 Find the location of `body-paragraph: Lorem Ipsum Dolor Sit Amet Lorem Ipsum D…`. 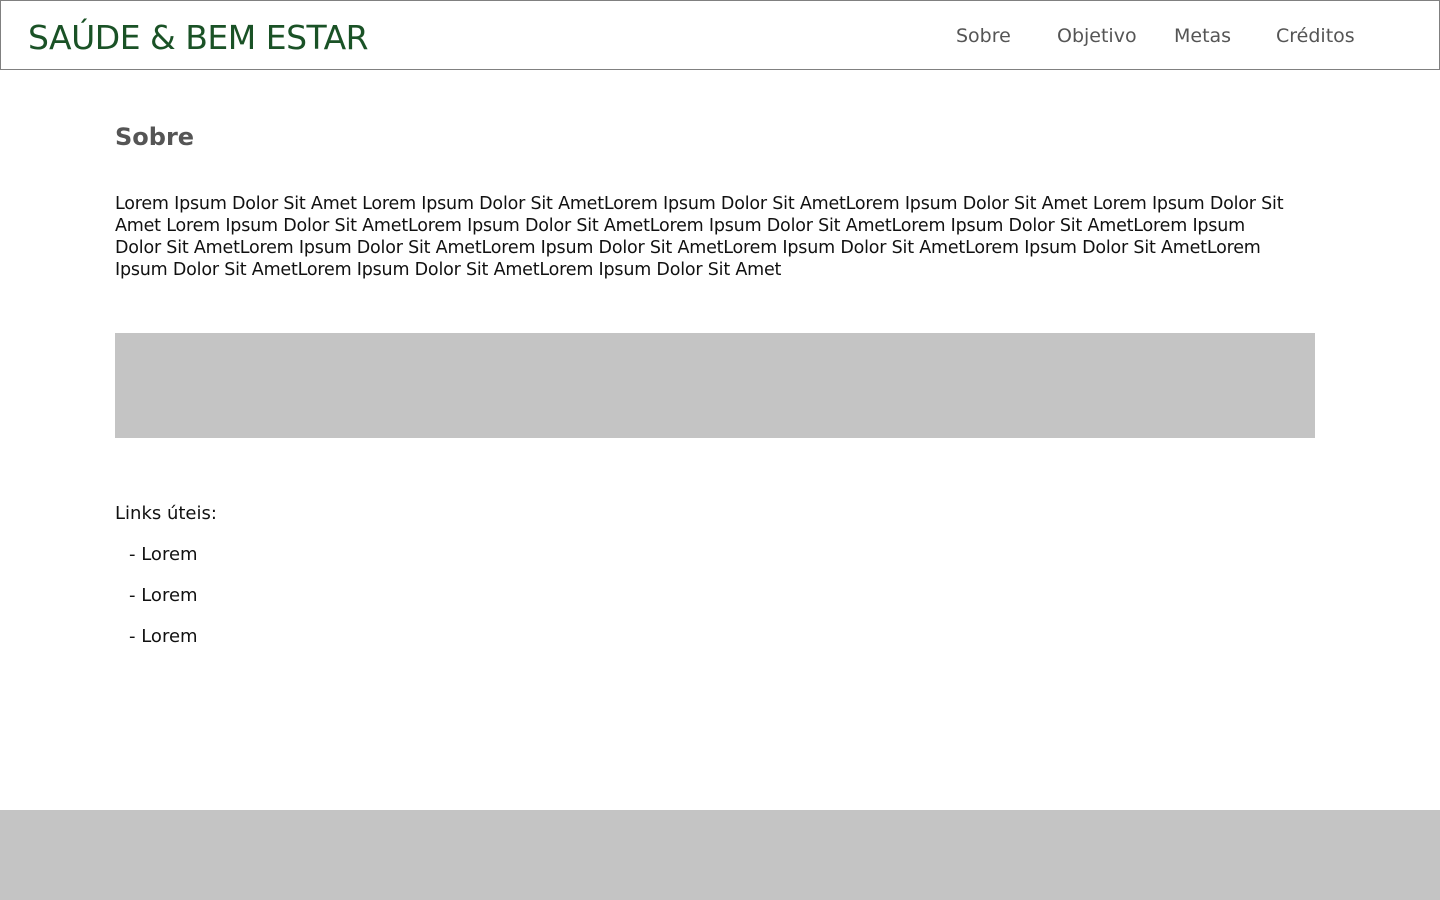

body-paragraph: Lorem Ipsum Dolor Sit Amet Lorem Ipsum D… is located at coordinates (699, 237).